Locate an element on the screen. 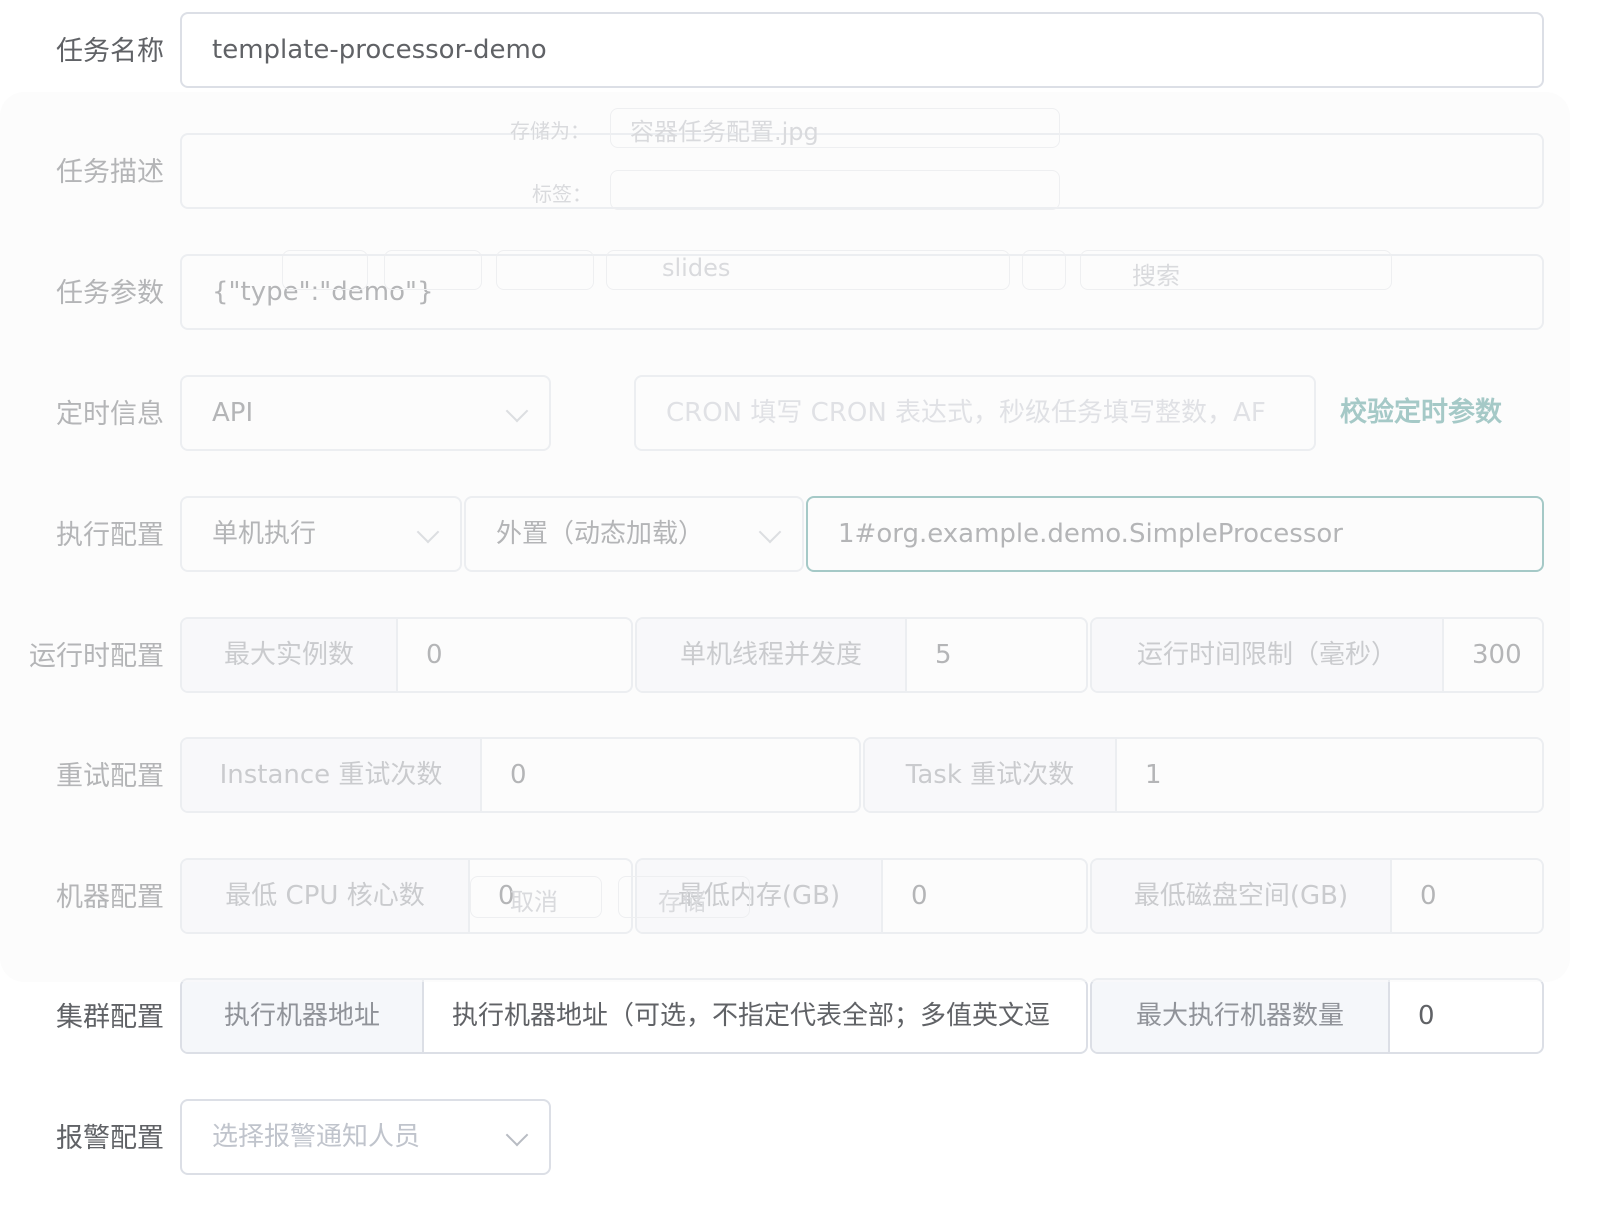 Image resolution: width=1616 pixels, height=1220 pixels. row-task-desc: 任务描述 is located at coordinates (808, 173).